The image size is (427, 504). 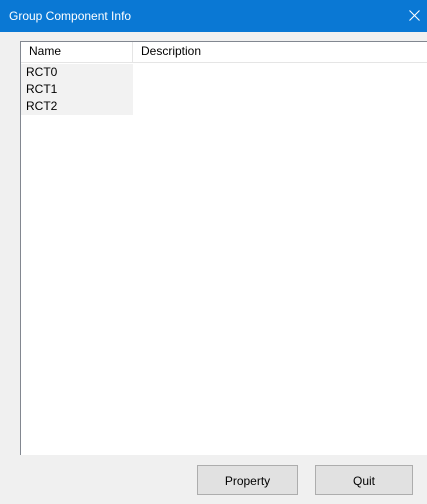 What do you see at coordinates (280, 52) in the screenshot?
I see `column-header-description: Description` at bounding box center [280, 52].